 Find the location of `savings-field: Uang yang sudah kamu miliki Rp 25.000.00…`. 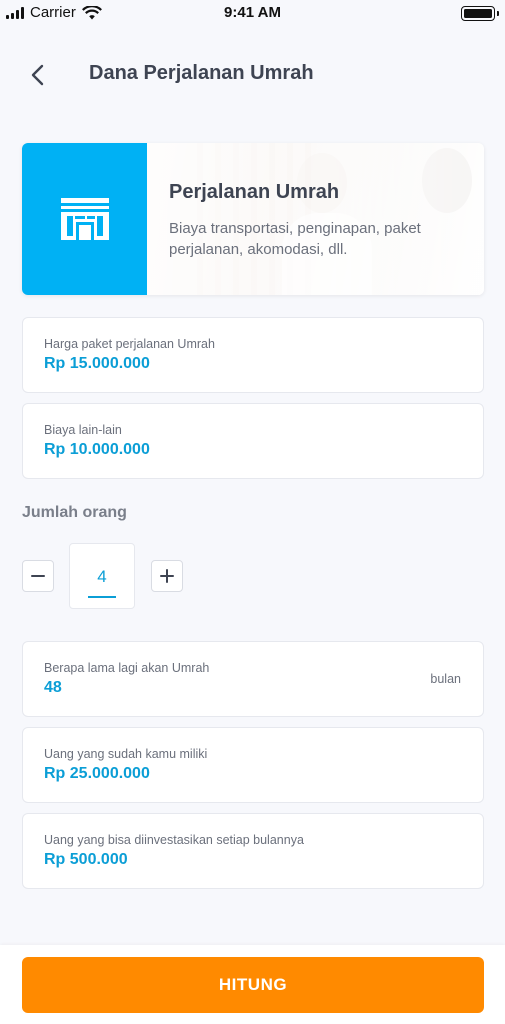

savings-field: Uang yang sudah kamu miliki Rp 25.000.00… is located at coordinates (253, 765).